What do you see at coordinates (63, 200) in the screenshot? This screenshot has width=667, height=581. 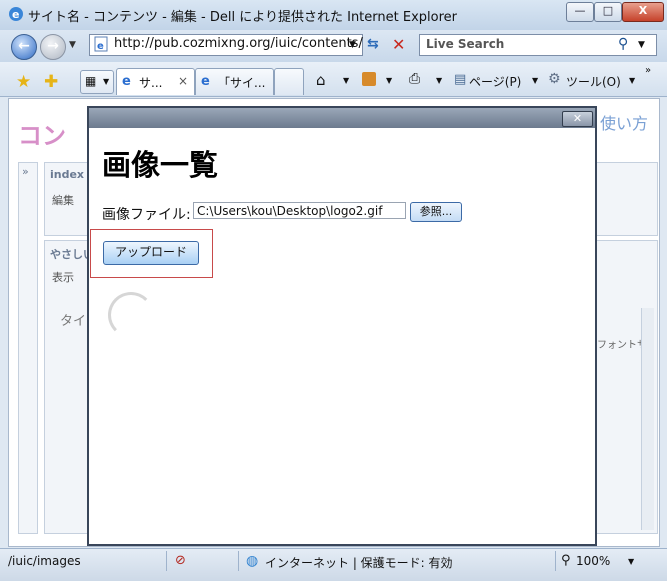 I see `index-panel-item: 編集` at bounding box center [63, 200].